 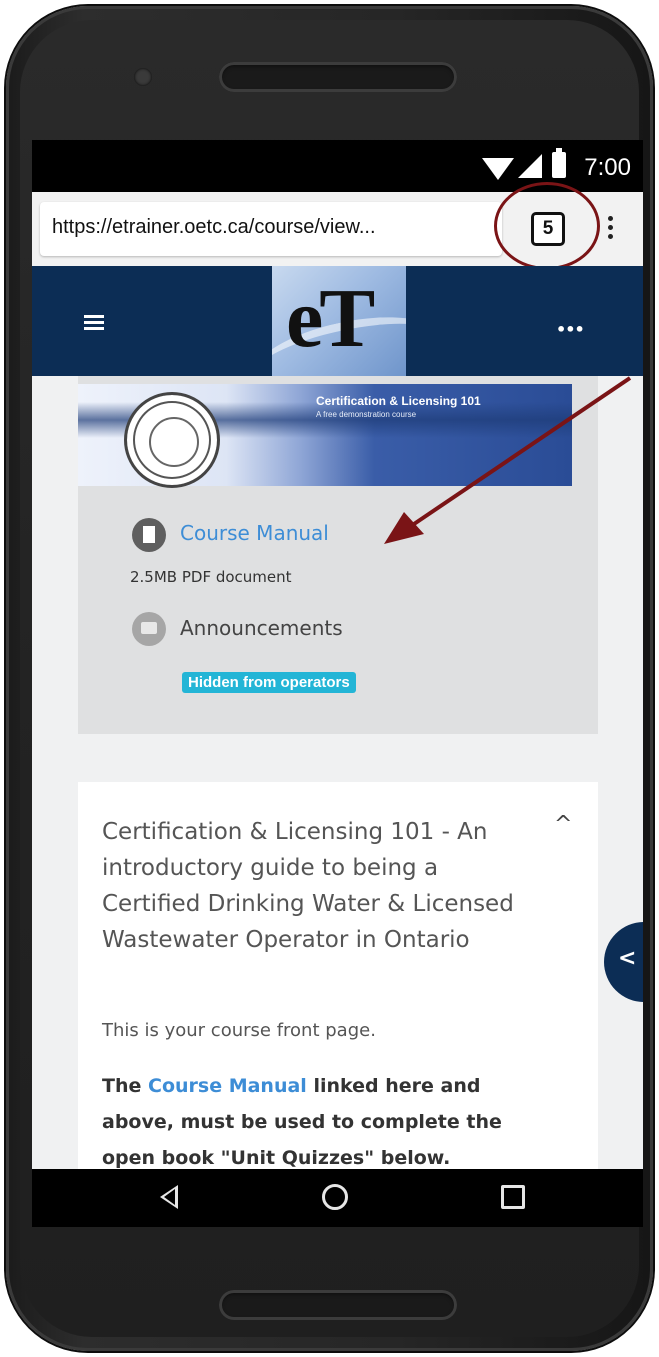 What do you see at coordinates (125, 1086) in the screenshot?
I see `instructions-intro: The` at bounding box center [125, 1086].